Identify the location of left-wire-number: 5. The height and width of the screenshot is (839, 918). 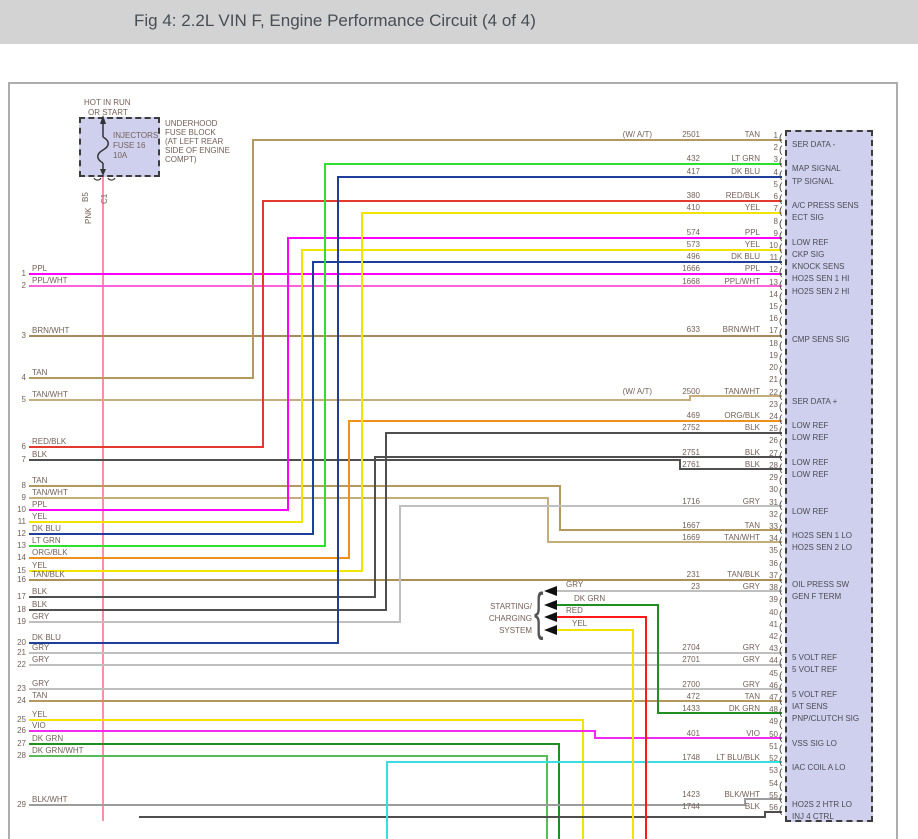
(23, 399).